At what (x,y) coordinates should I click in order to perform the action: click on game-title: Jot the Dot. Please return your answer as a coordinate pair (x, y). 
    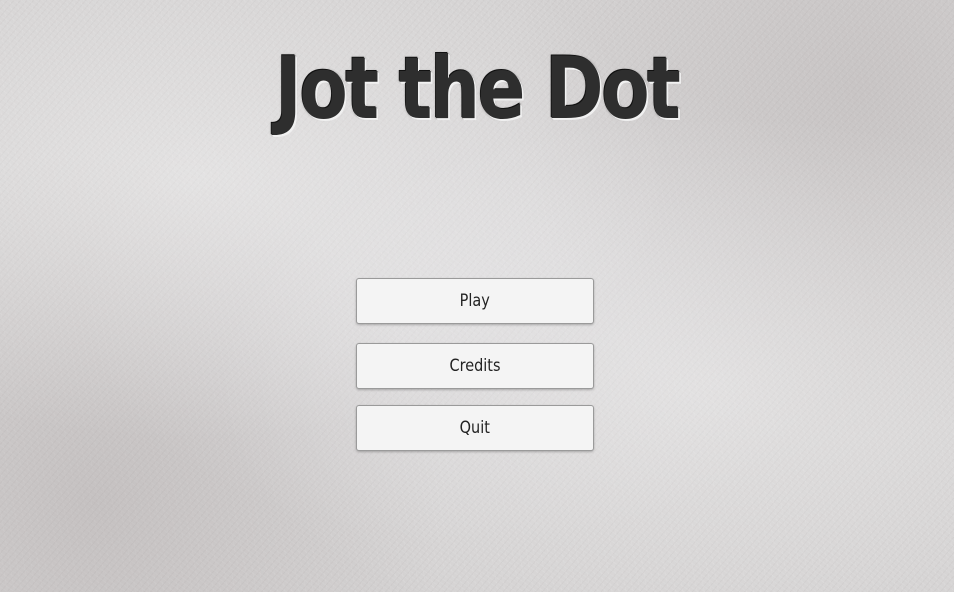
    Looking at the image, I should click on (478, 89).